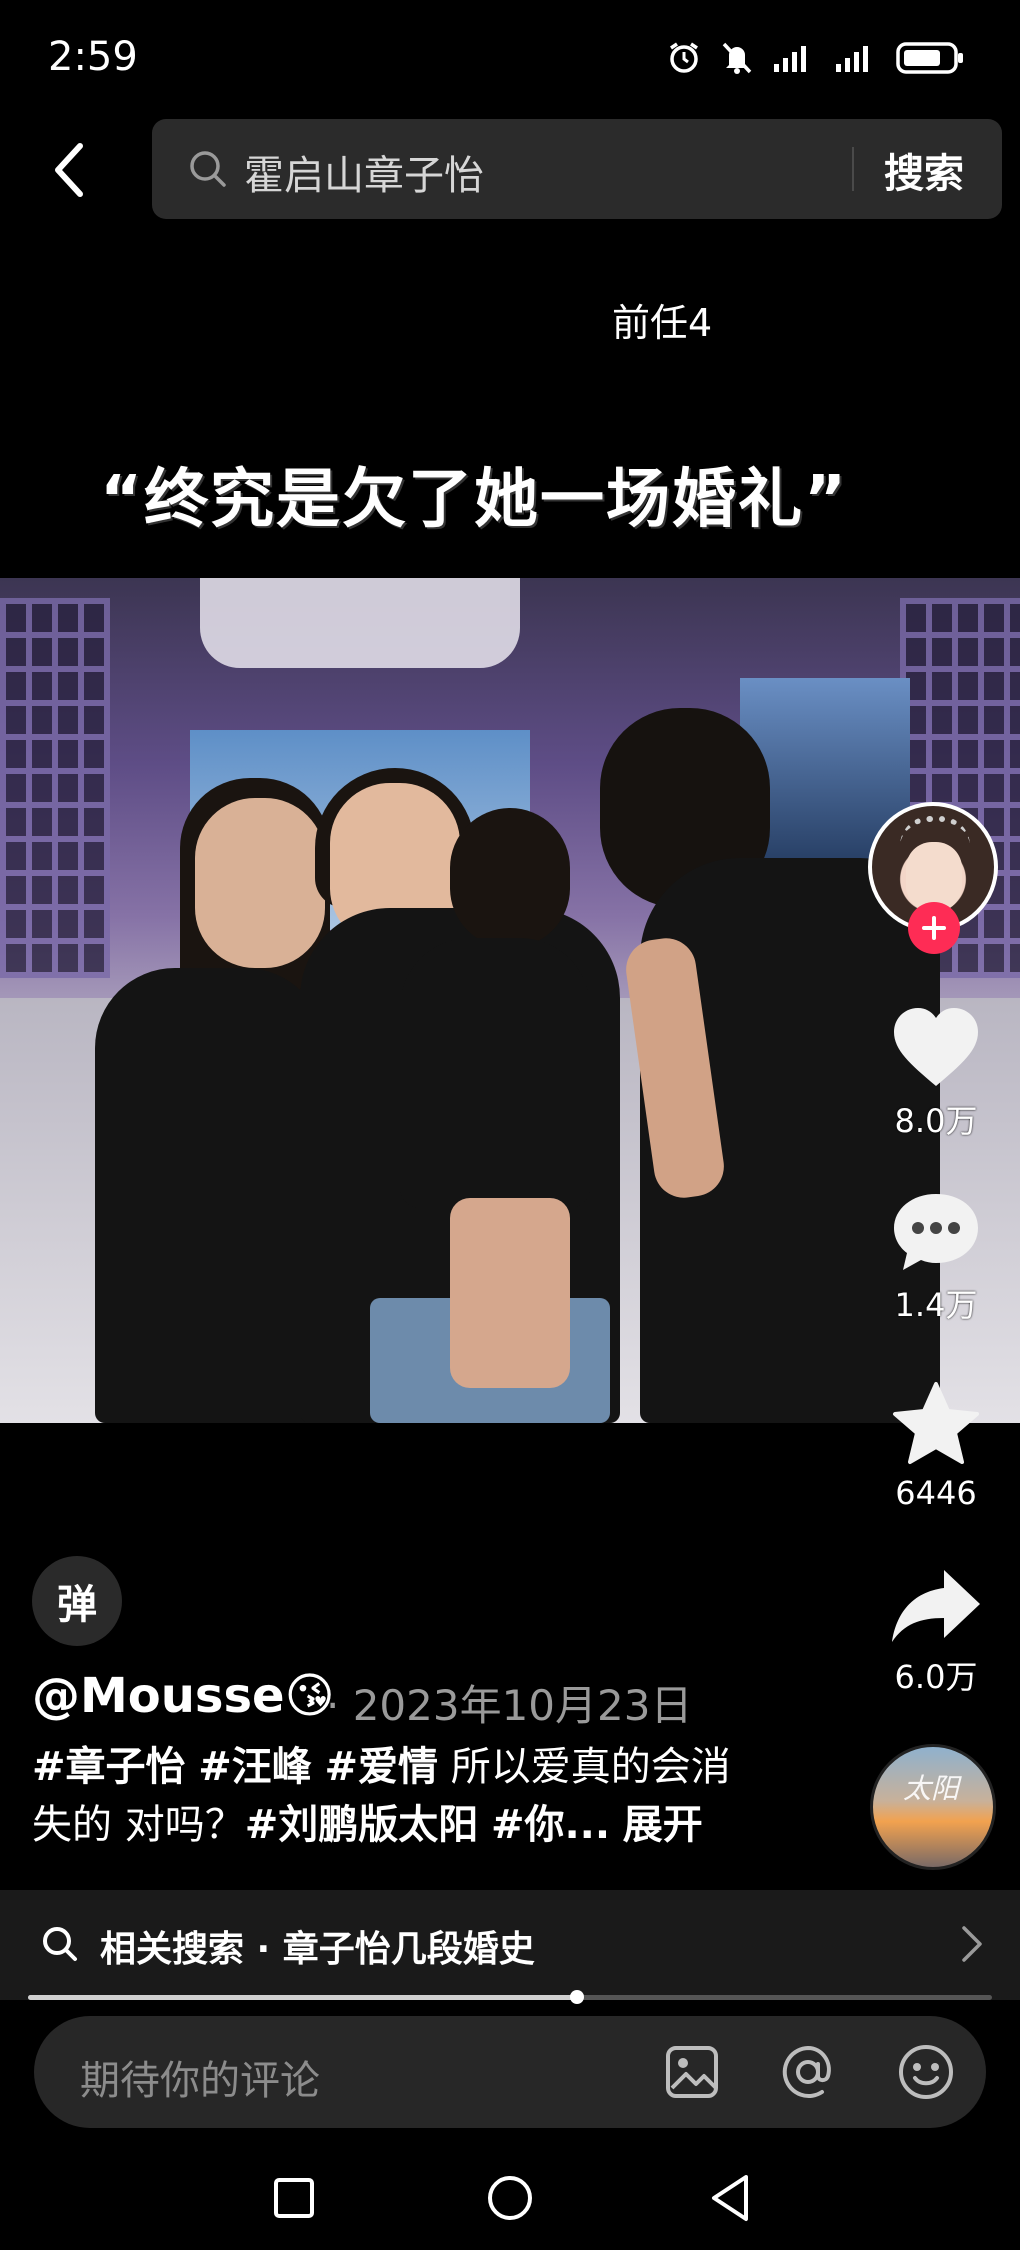  I want to click on video-progress-bar, so click(510, 1997).